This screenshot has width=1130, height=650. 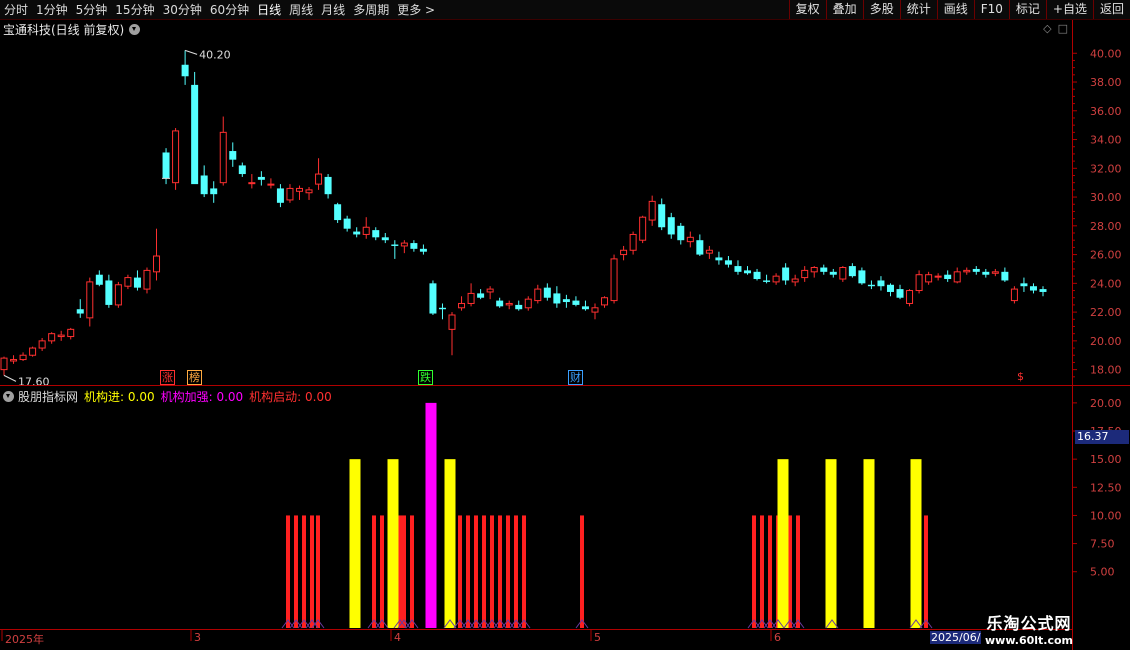 I want to click on price-tick-label: 22.00, so click(x=1106, y=312).